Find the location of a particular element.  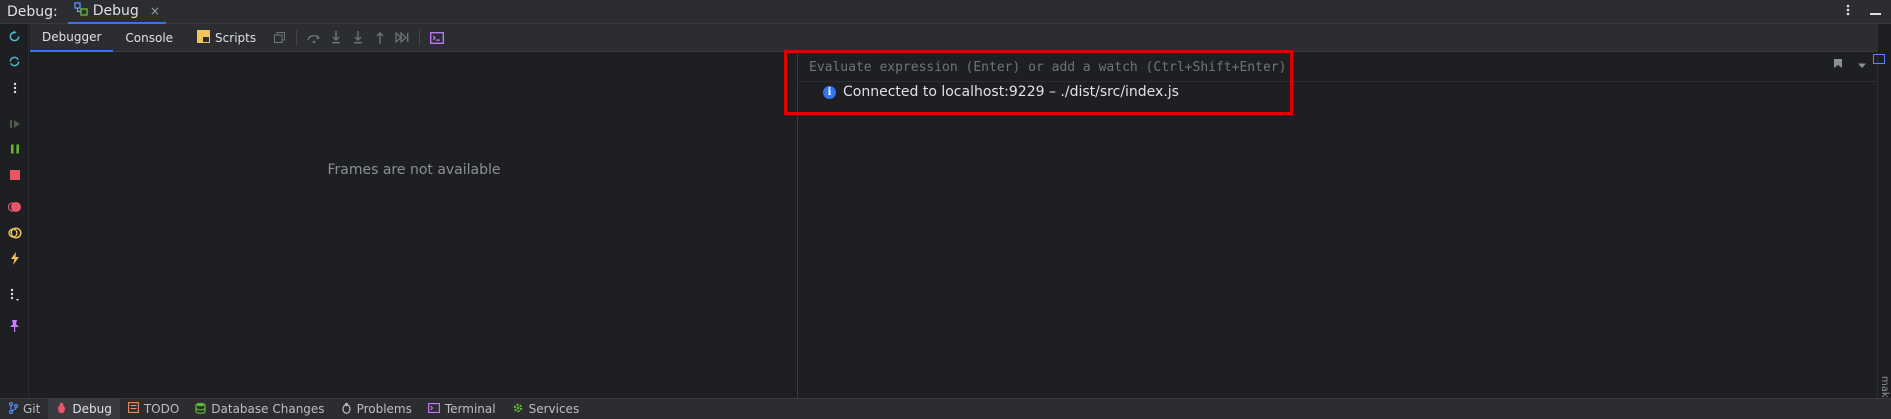

run-to-cursor-icon is located at coordinates (402, 38).